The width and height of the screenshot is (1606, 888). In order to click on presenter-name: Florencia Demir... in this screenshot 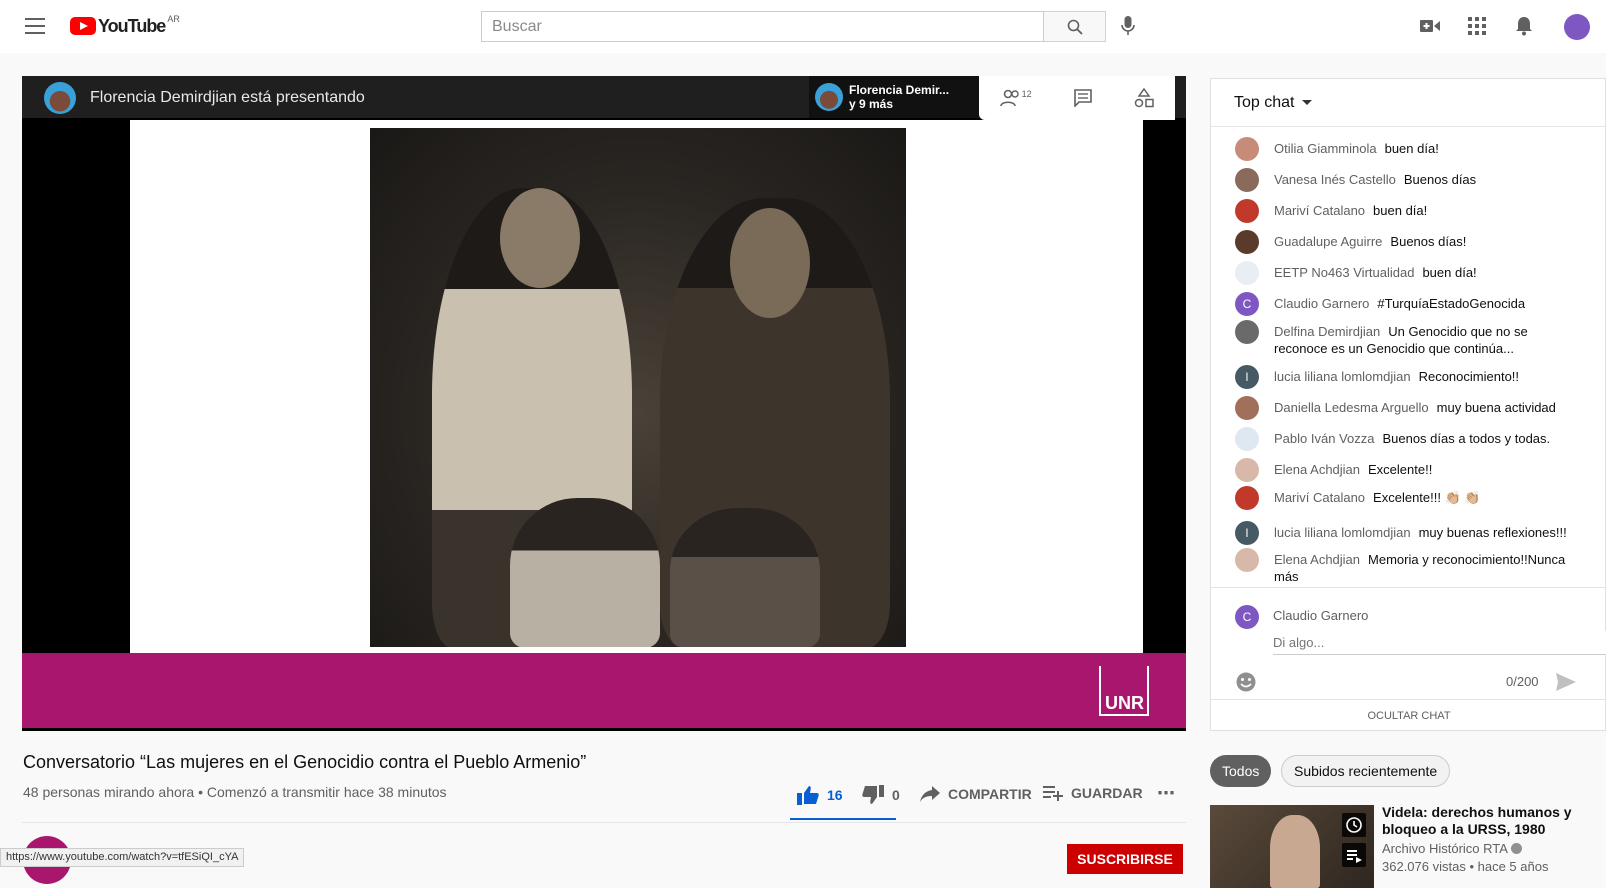, I will do `click(899, 90)`.